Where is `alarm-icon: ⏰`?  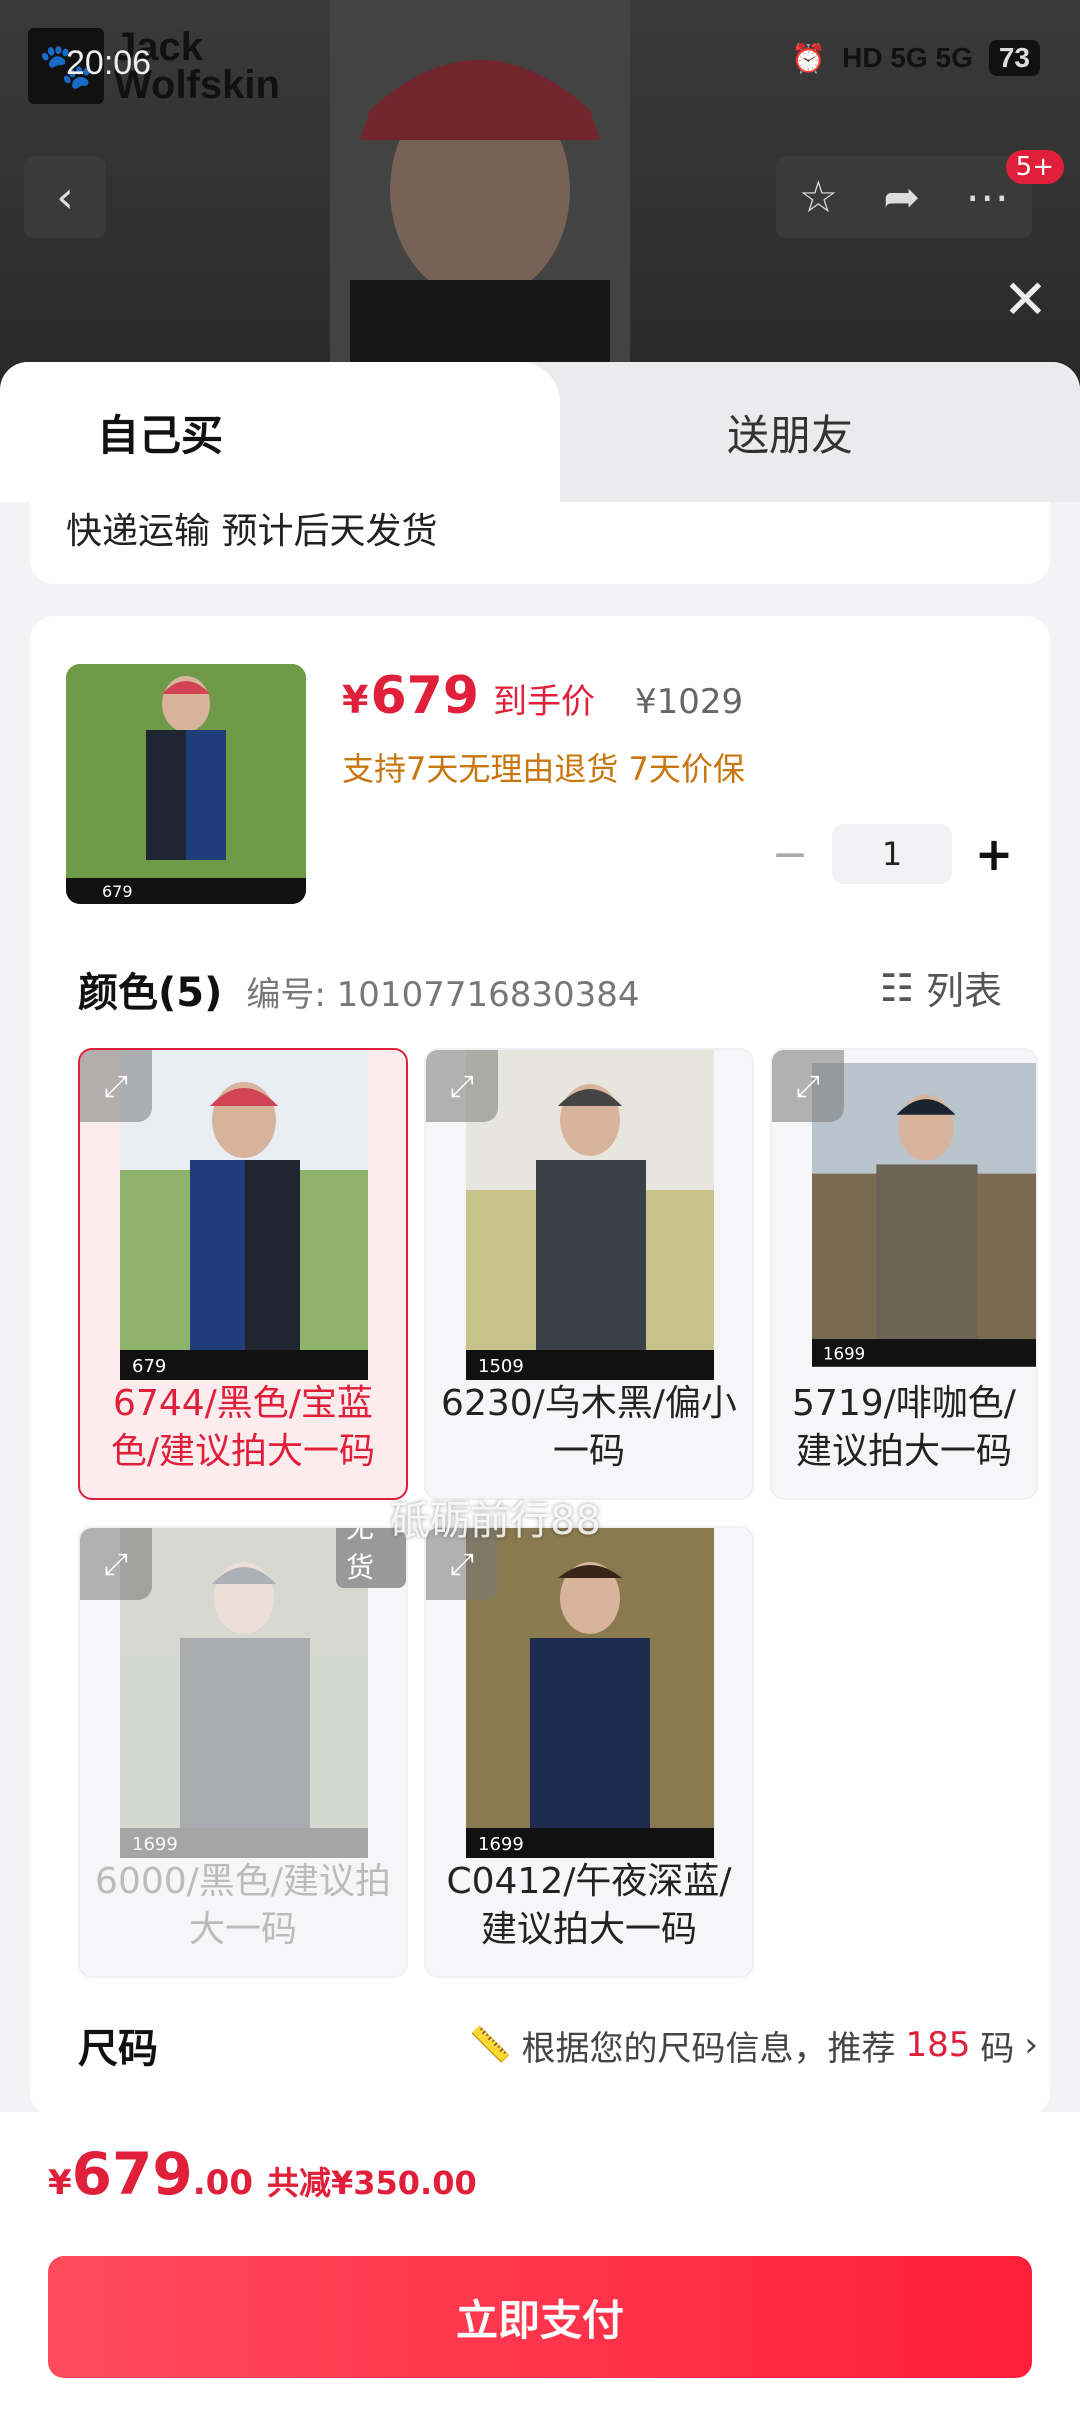 alarm-icon: ⏰ is located at coordinates (809, 58).